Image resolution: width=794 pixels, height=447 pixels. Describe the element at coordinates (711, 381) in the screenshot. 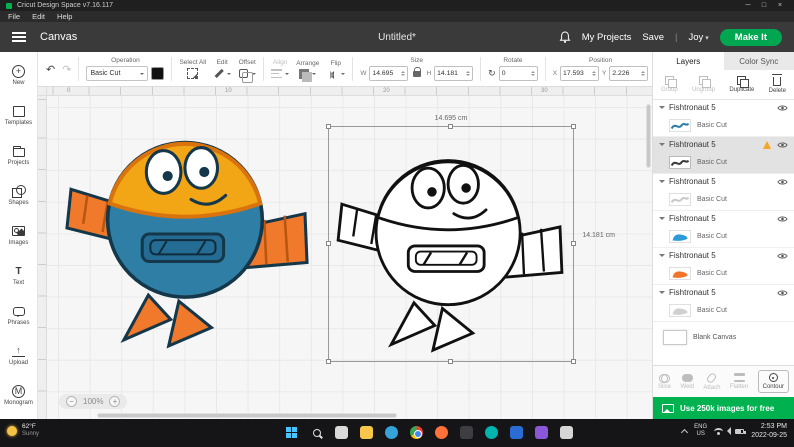

I see `attach-button: Attach` at that location.